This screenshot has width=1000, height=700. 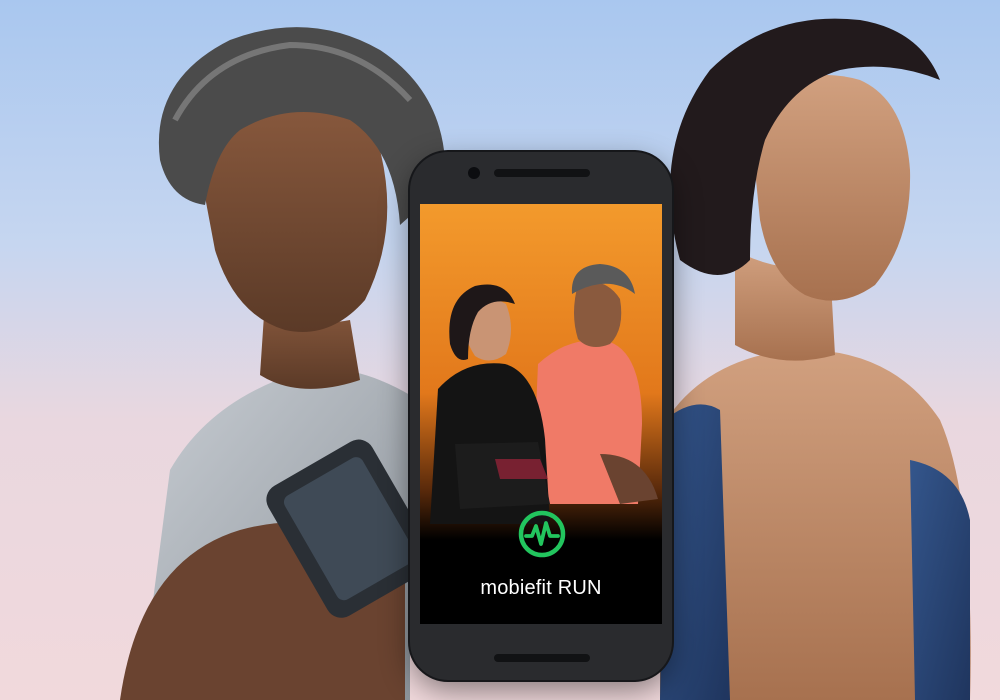 I want to click on earpiece-speaker, so click(x=542, y=173).